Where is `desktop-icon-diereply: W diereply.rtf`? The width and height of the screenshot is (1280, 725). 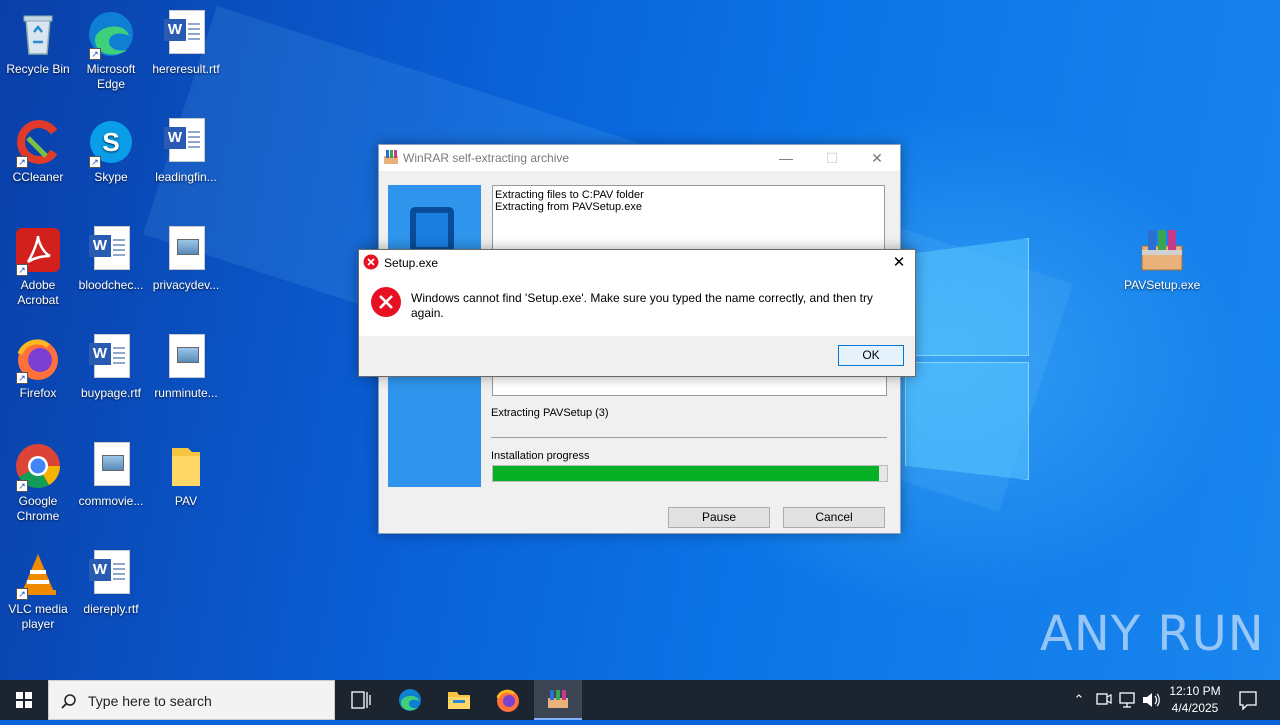
desktop-icon-diereply: W diereply.rtf is located at coordinates (111, 580).